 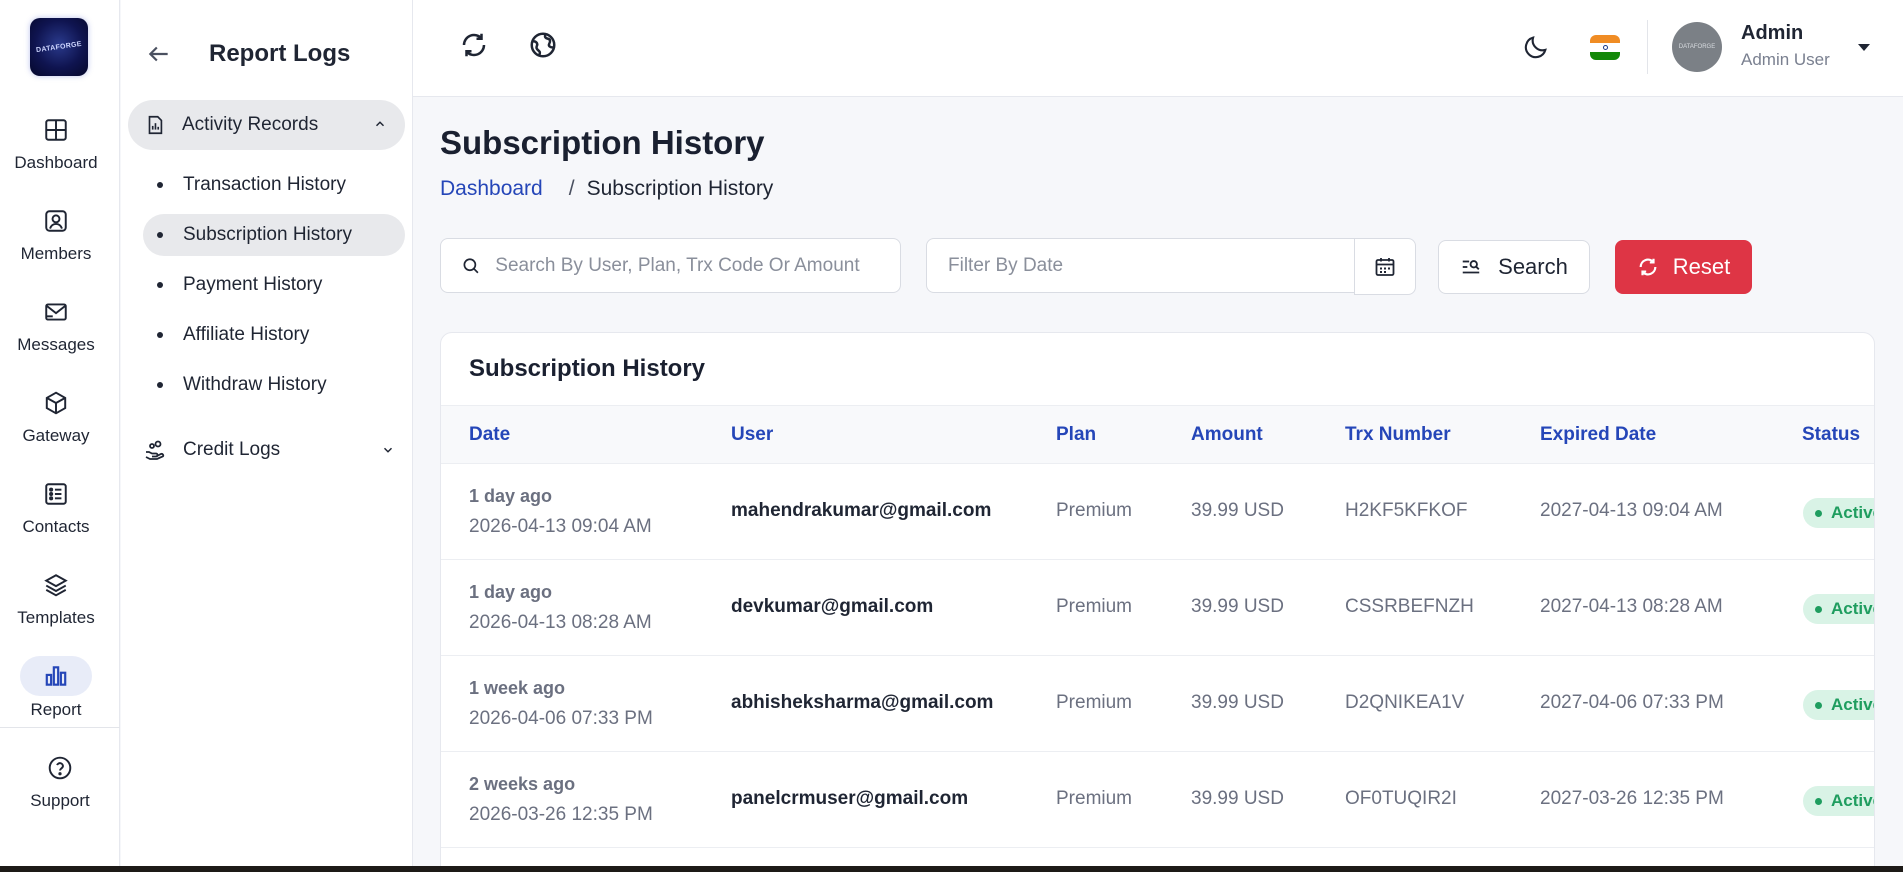 What do you see at coordinates (951, 869) in the screenshot?
I see `bottom-edge` at bounding box center [951, 869].